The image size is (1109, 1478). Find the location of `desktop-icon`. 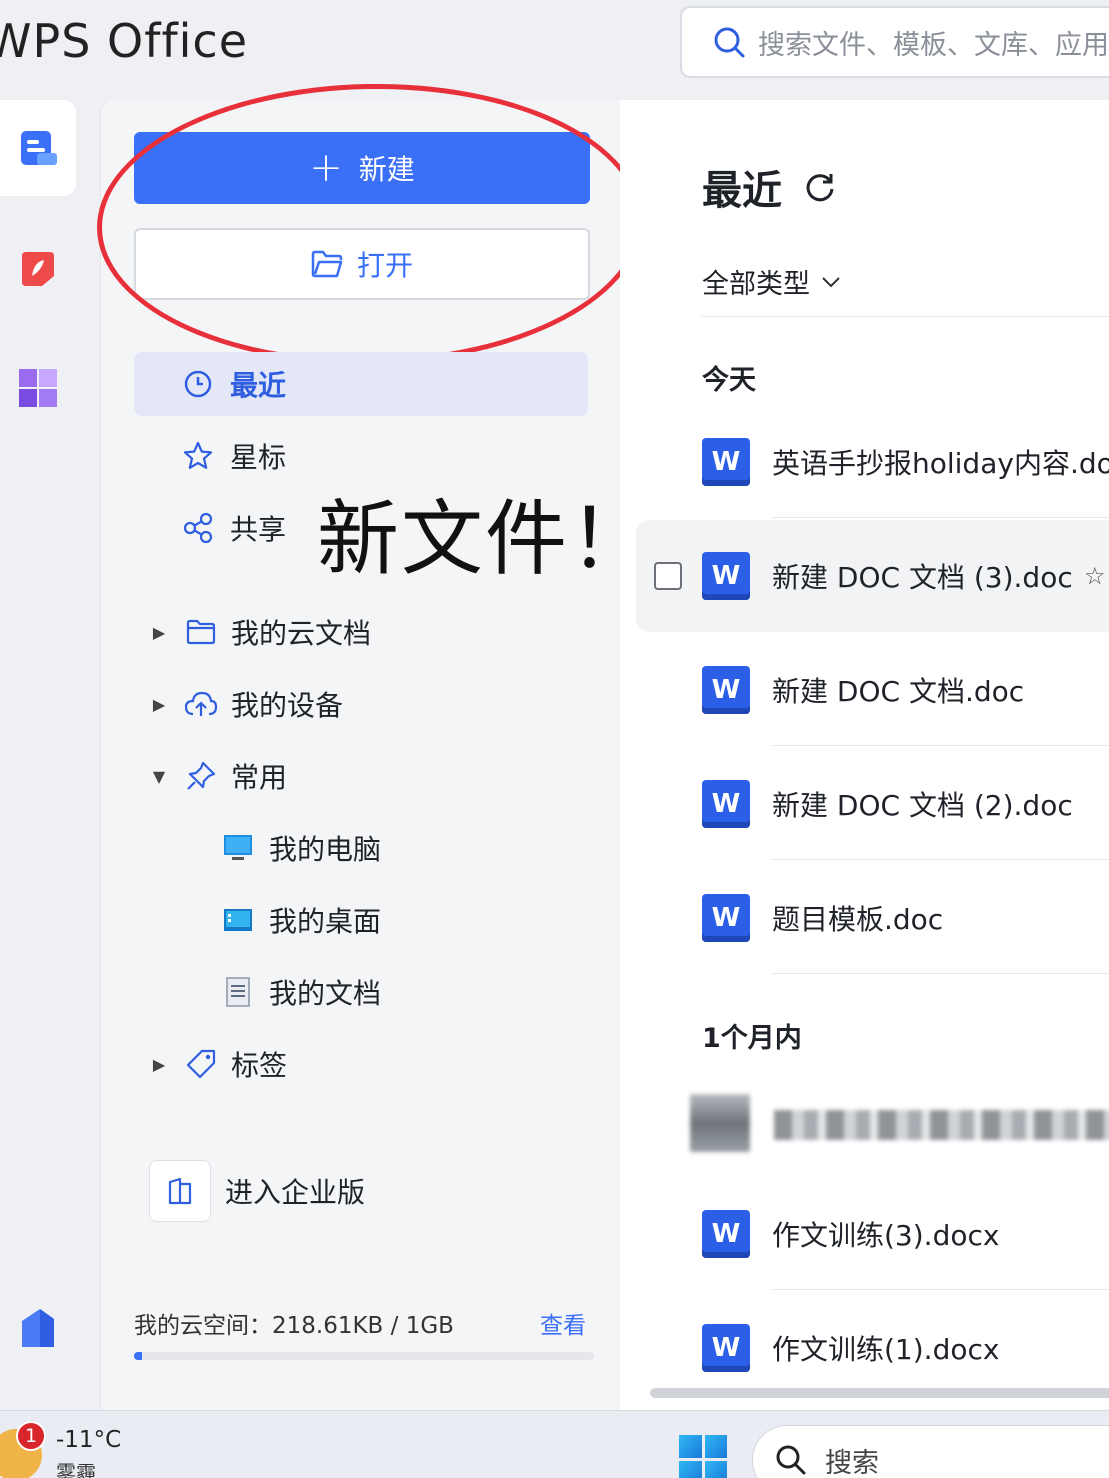

desktop-icon is located at coordinates (238, 920).